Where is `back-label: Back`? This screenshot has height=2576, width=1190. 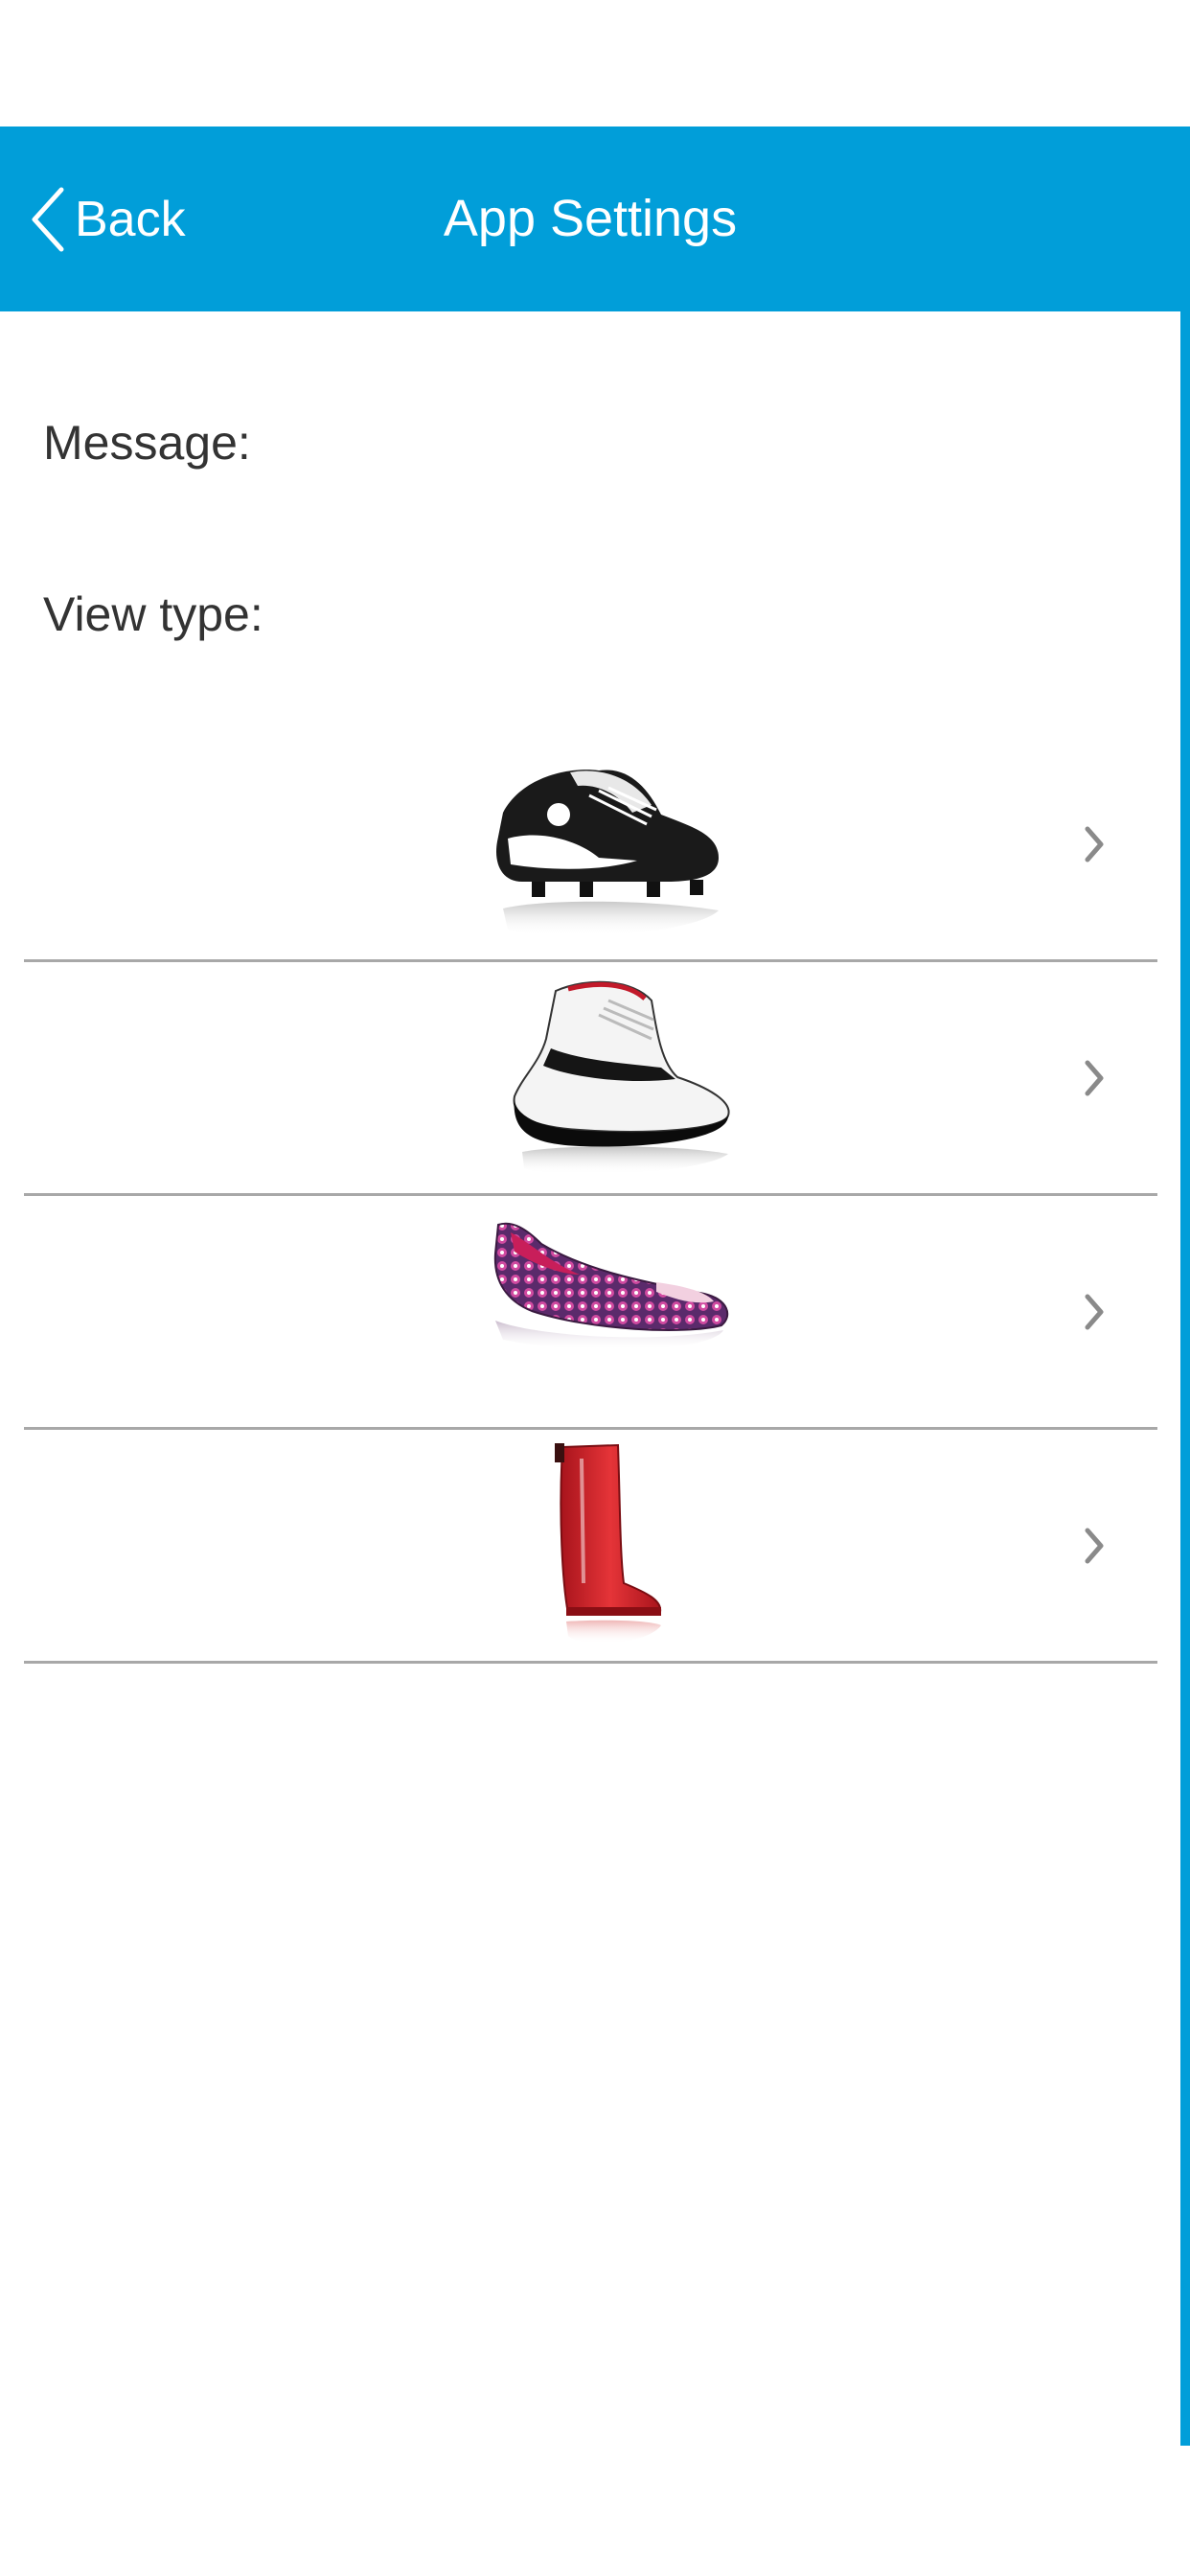
back-label: Back is located at coordinates (131, 219).